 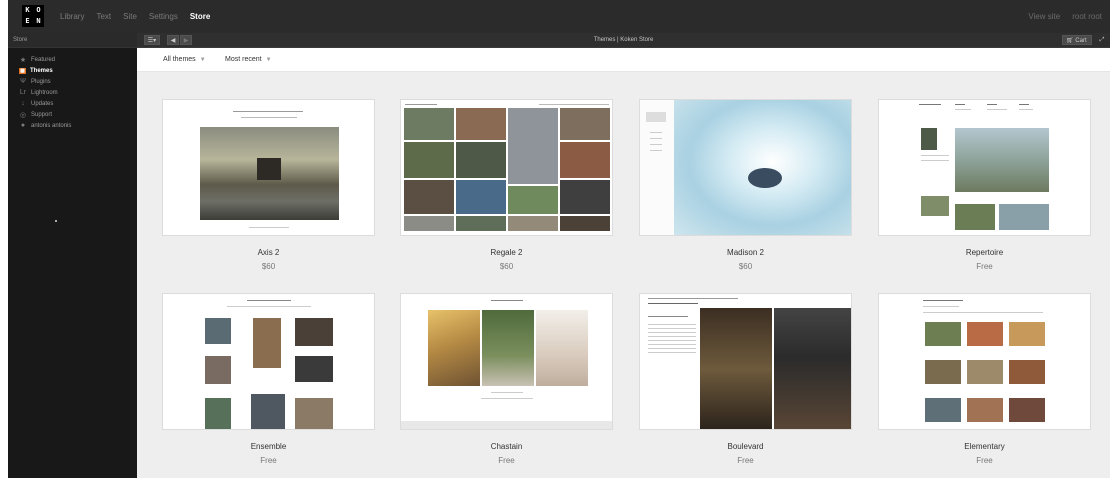 What do you see at coordinates (130, 16) in the screenshot?
I see `nav-site: Site` at bounding box center [130, 16].